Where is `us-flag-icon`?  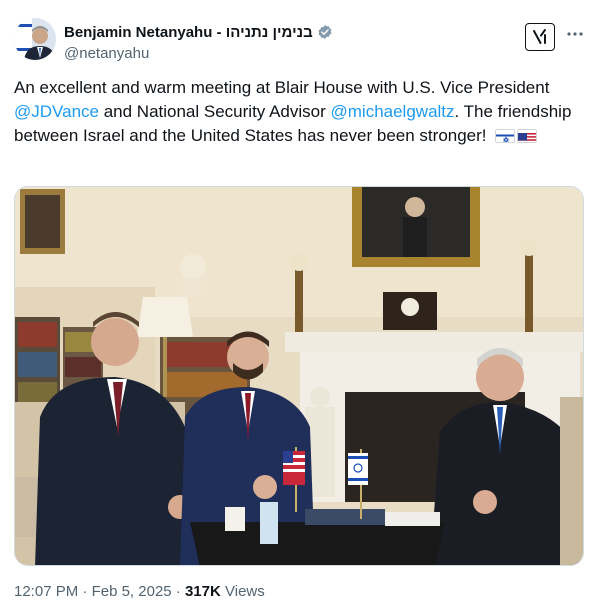 us-flag-icon is located at coordinates (527, 136).